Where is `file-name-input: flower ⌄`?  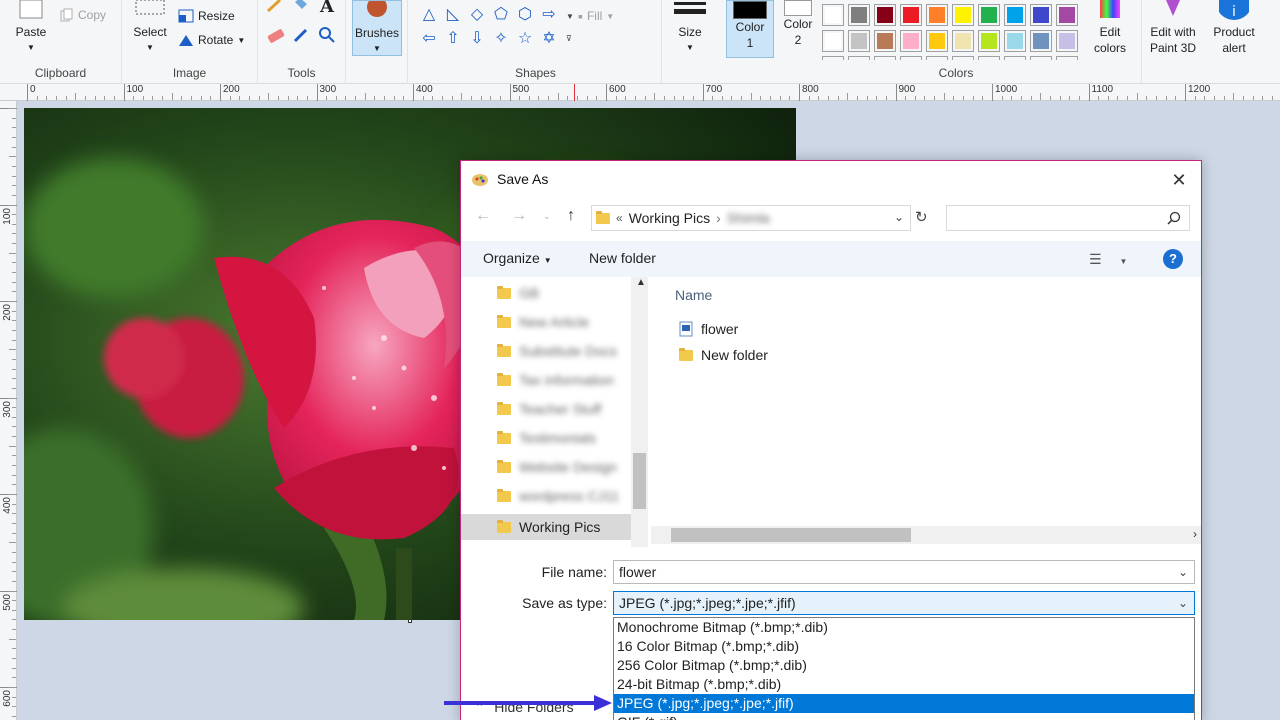 file-name-input: flower ⌄ is located at coordinates (904, 572).